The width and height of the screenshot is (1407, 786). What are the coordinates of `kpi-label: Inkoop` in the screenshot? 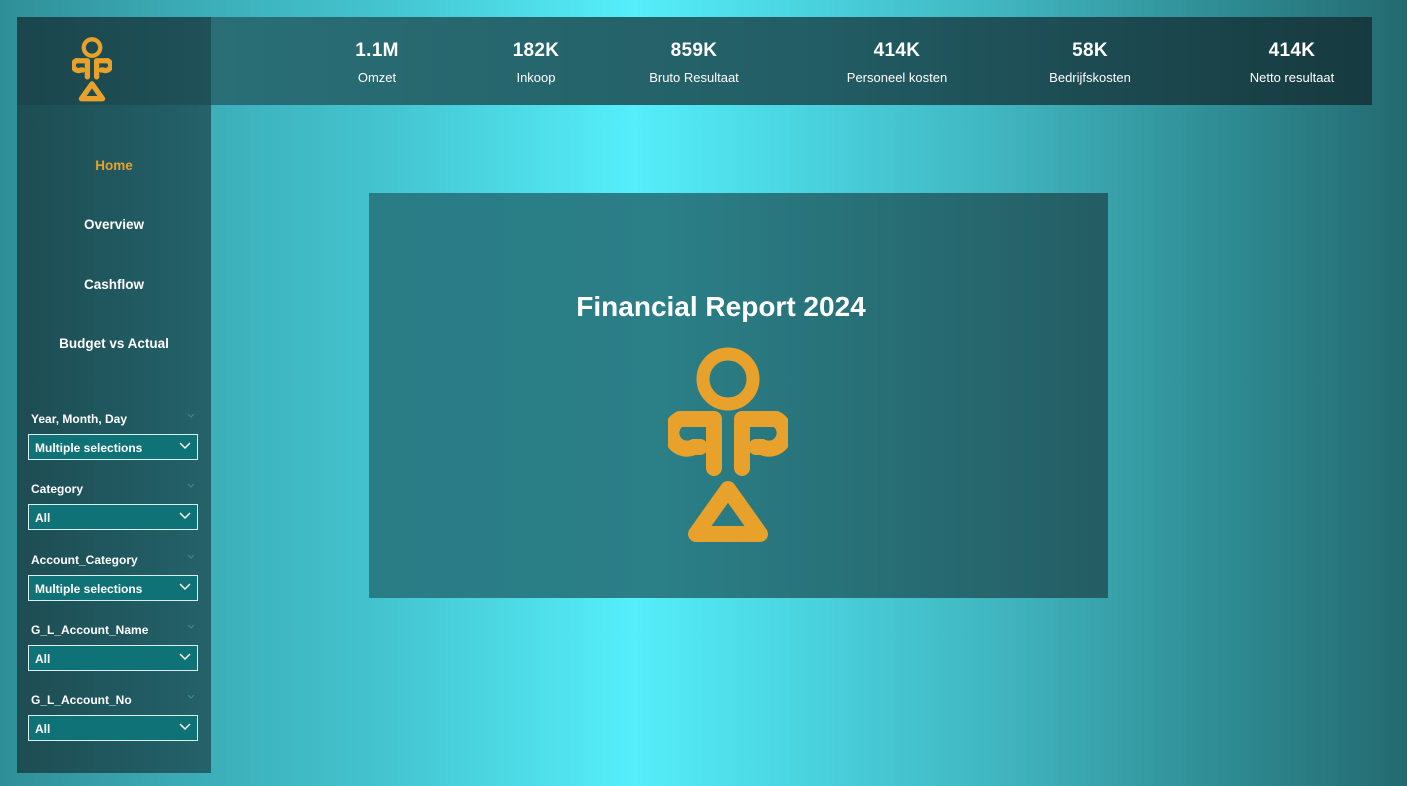 It's located at (536, 77).